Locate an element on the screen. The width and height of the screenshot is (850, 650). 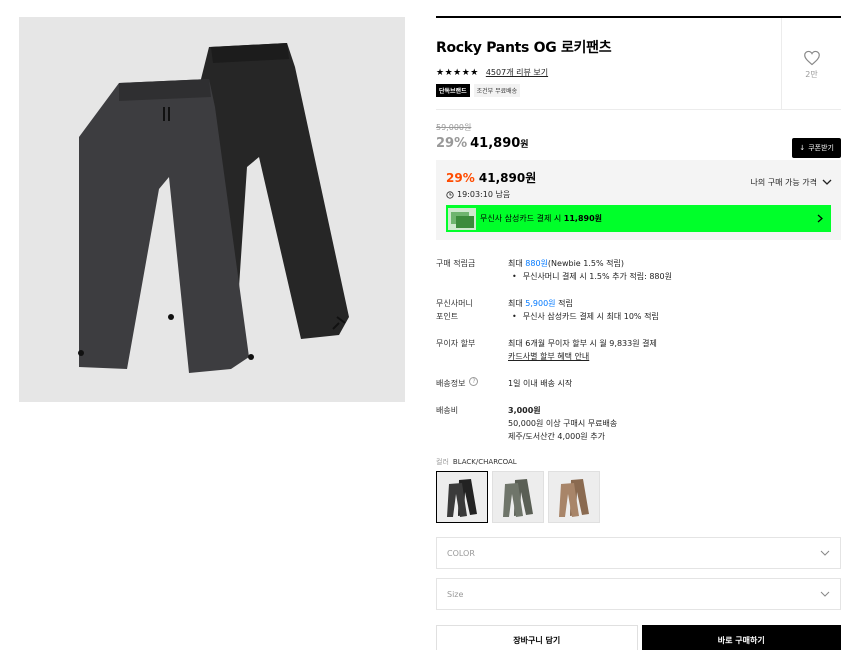
current-price: 41,890 is located at coordinates (495, 143).